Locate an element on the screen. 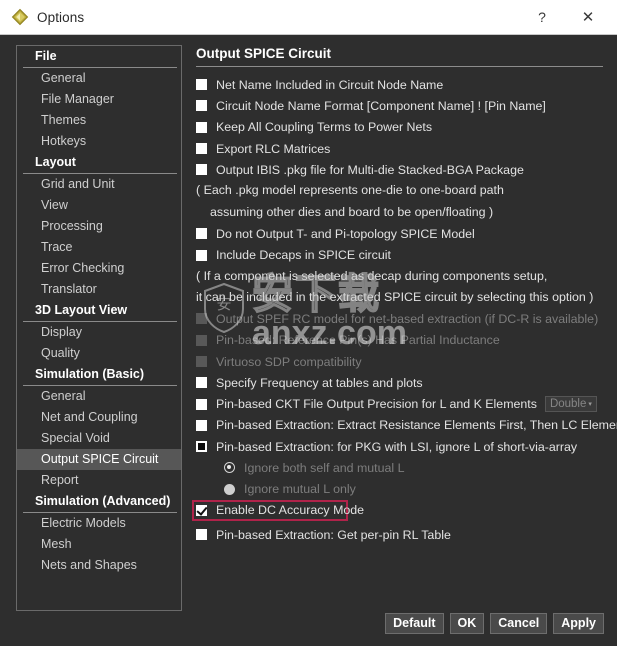 The width and height of the screenshot is (617, 646). radio-ignore-both-self-and-mutual is located at coordinates (229, 468).